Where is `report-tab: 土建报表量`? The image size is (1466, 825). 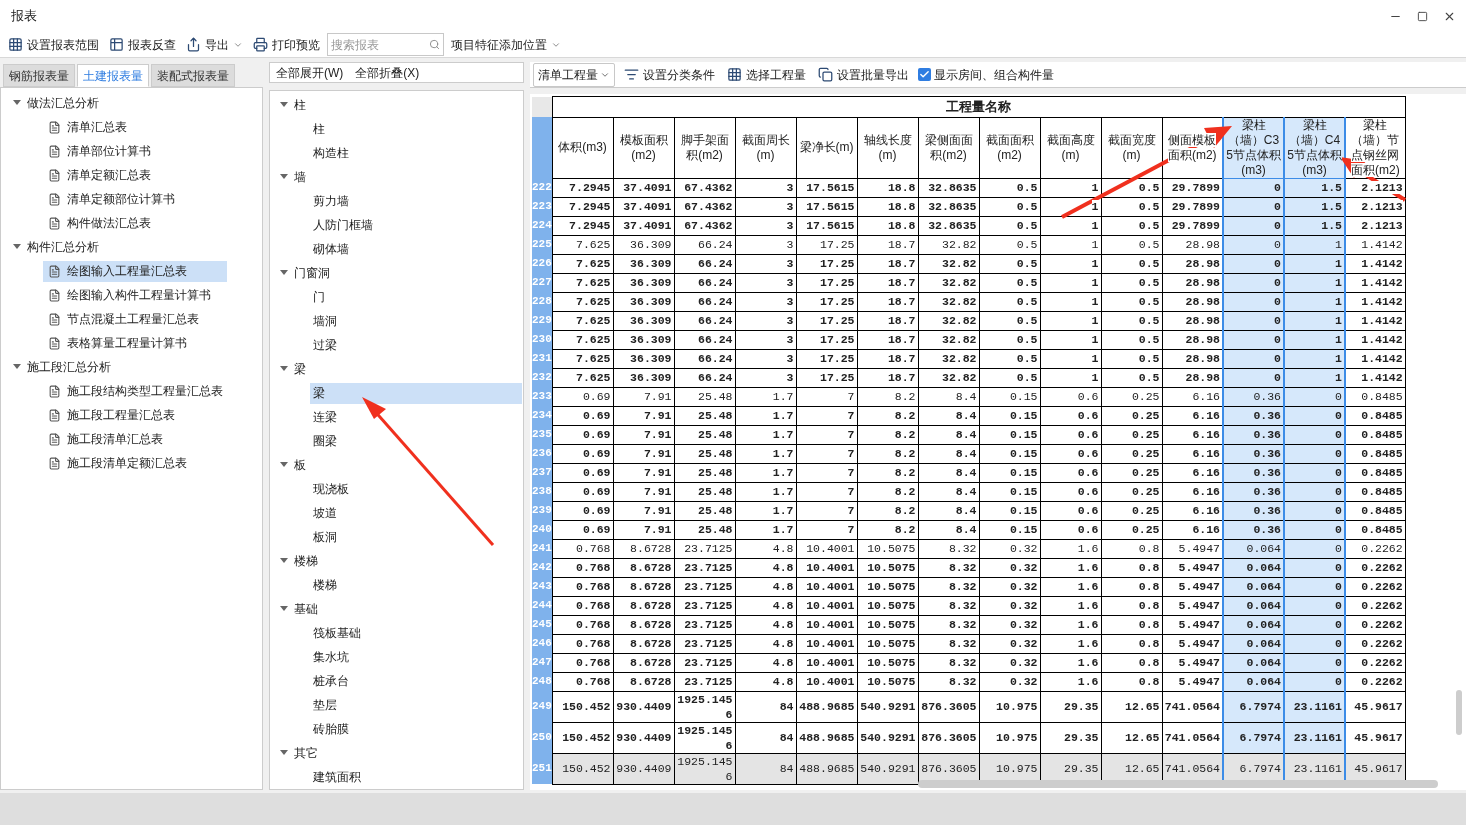 report-tab: 土建报表量 is located at coordinates (113, 75).